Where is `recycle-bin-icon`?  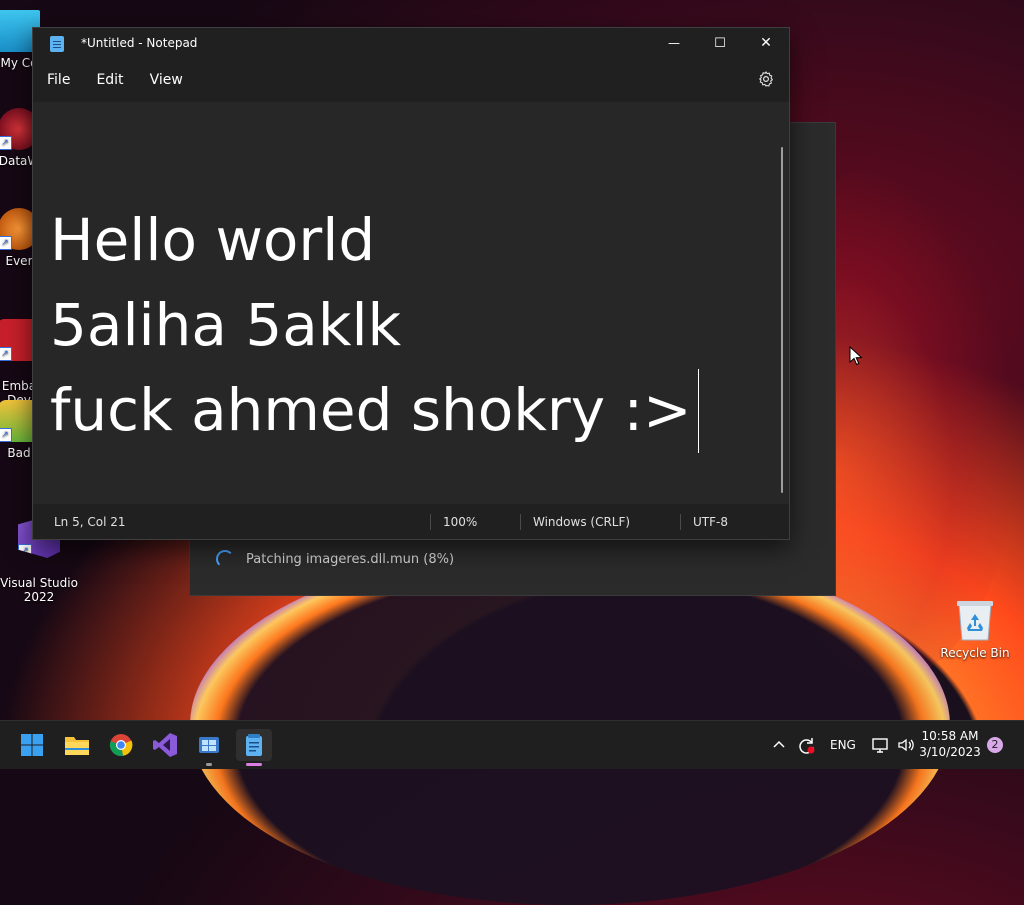
recycle-bin-icon is located at coordinates (975, 621).